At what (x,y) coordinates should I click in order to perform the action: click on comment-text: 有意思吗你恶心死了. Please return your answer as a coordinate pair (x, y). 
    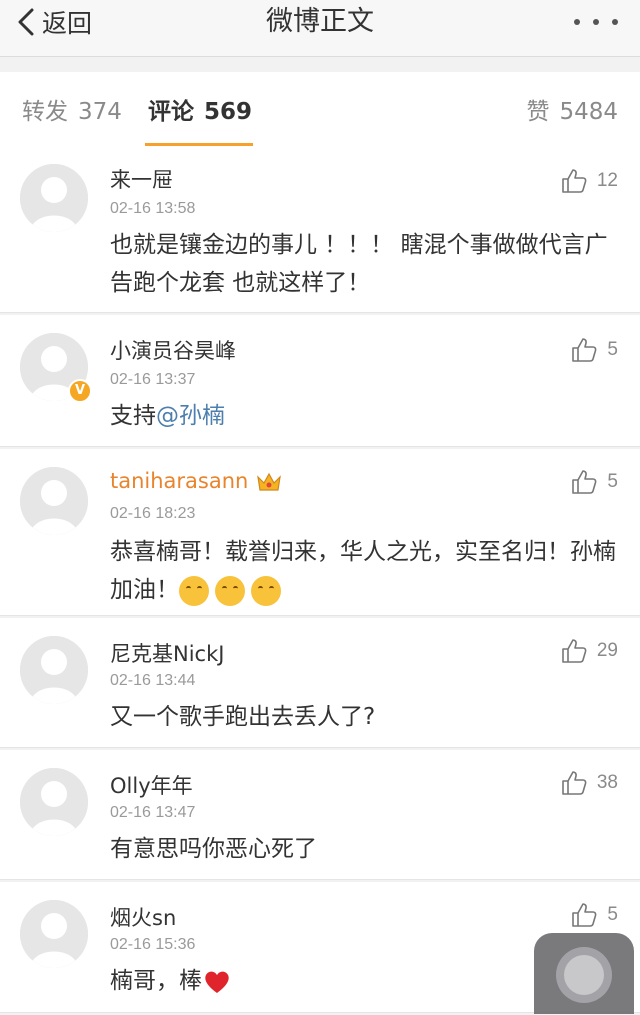
    Looking at the image, I should click on (213, 849).